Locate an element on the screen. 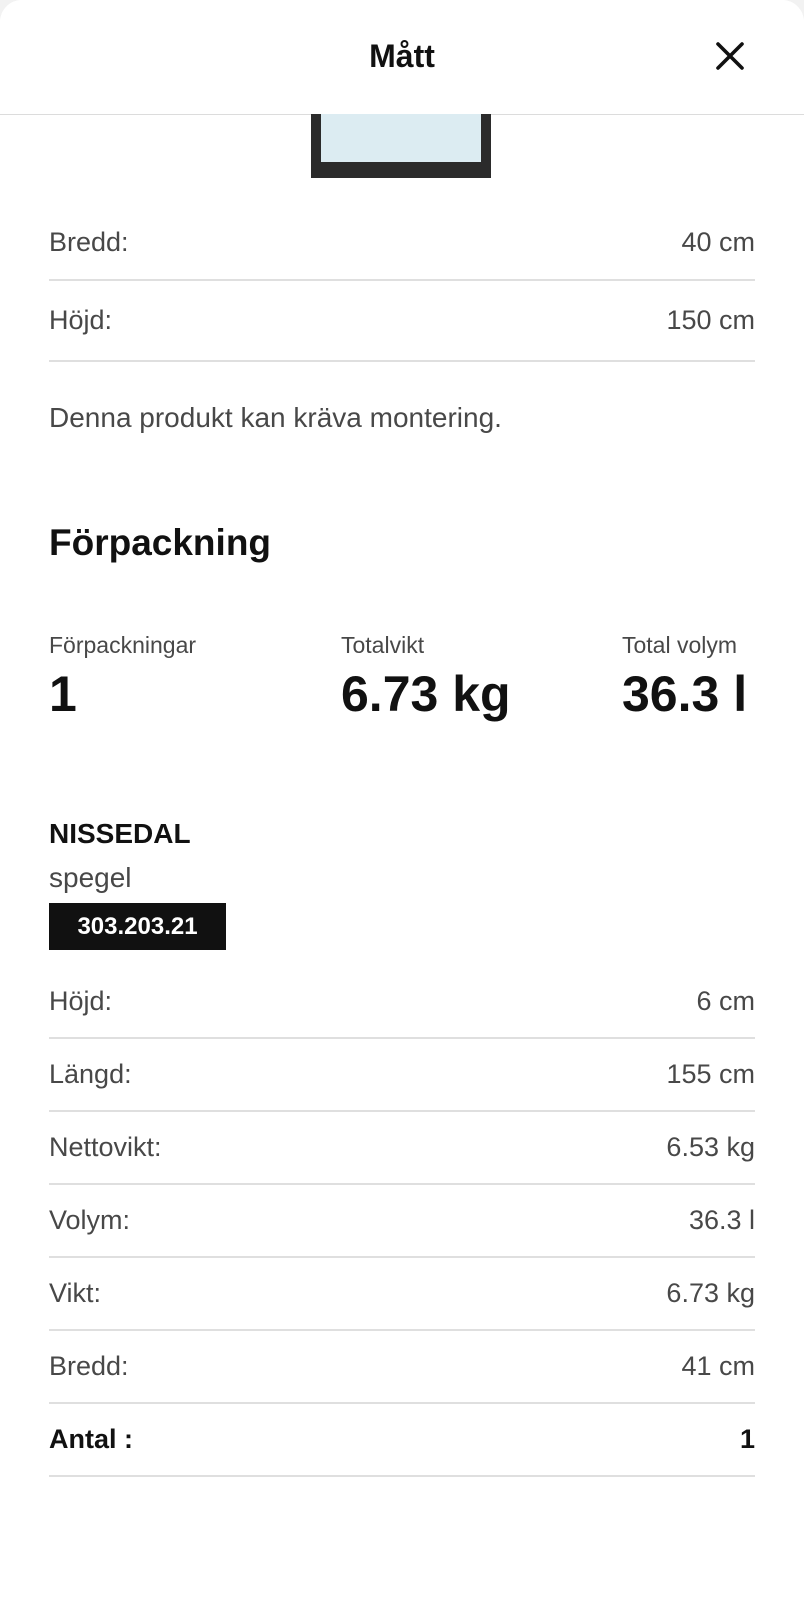 The image size is (804, 1600). row-value: 1 is located at coordinates (747, 1439).